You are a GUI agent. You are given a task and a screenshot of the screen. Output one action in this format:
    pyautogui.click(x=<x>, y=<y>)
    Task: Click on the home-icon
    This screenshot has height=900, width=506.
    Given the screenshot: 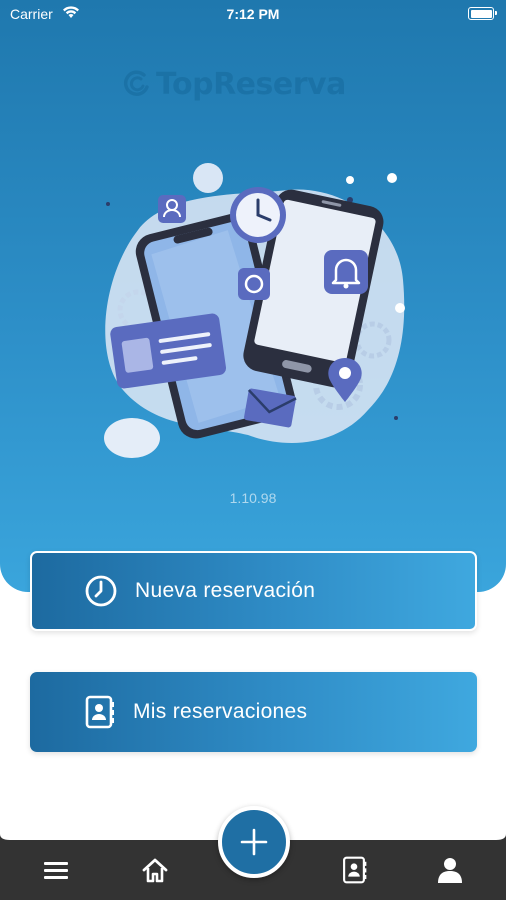 What is the action you would take?
    pyautogui.click(x=155, y=870)
    